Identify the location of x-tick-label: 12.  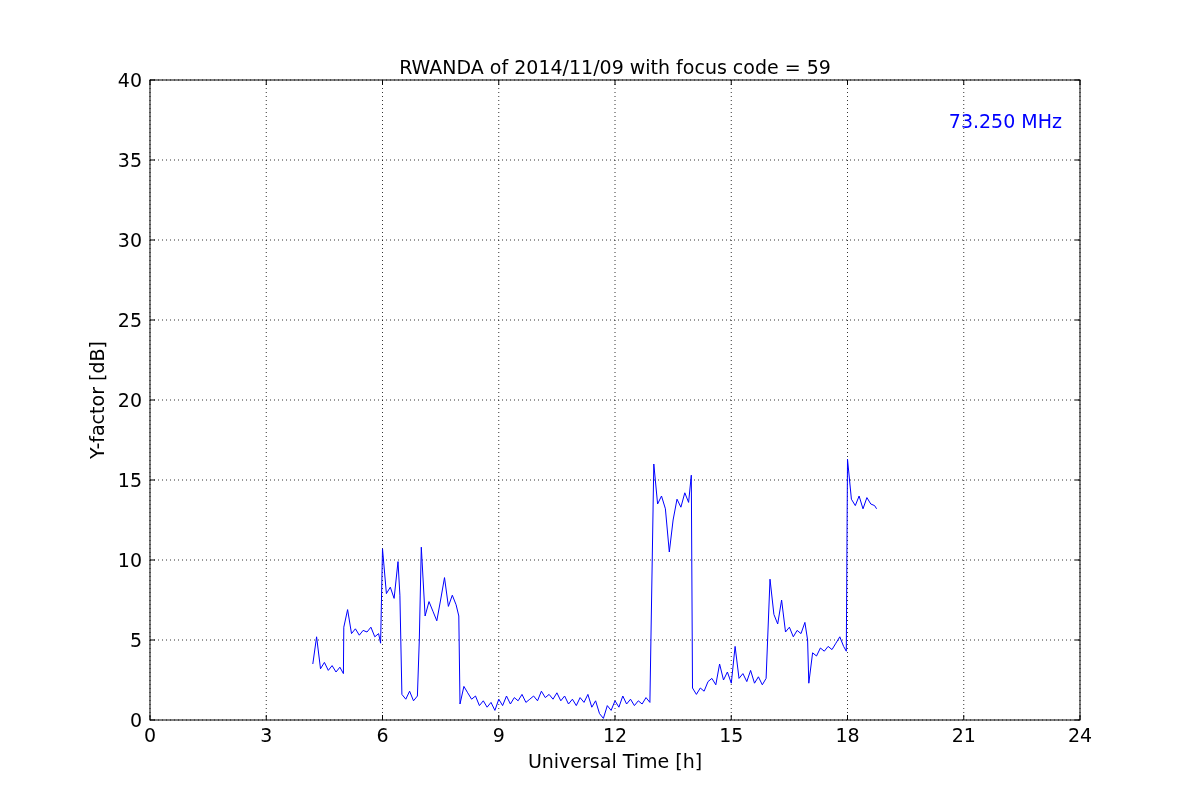
(615, 735).